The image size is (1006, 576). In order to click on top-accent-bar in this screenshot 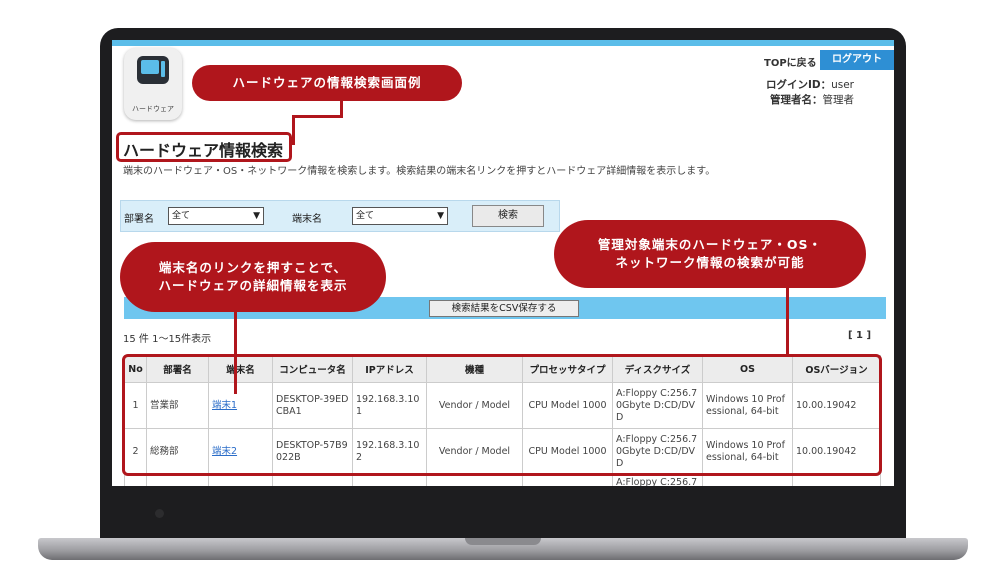, I will do `click(503, 43)`.